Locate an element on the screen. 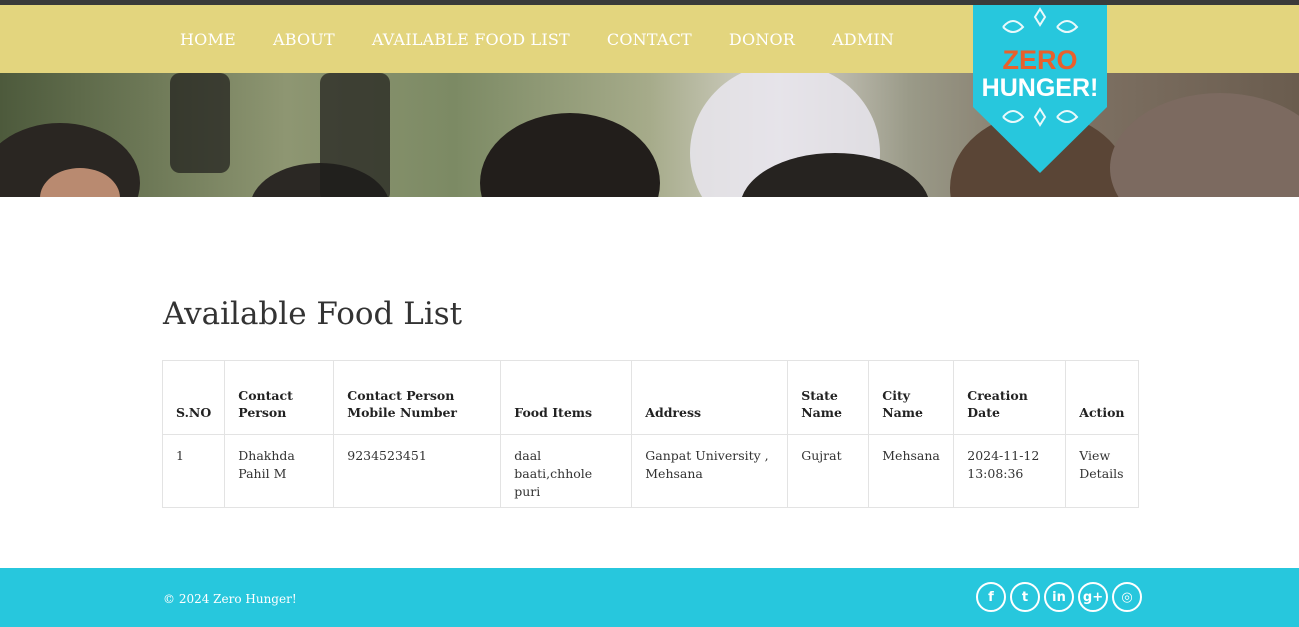  nav-contact: CONTACT is located at coordinates (649, 39).